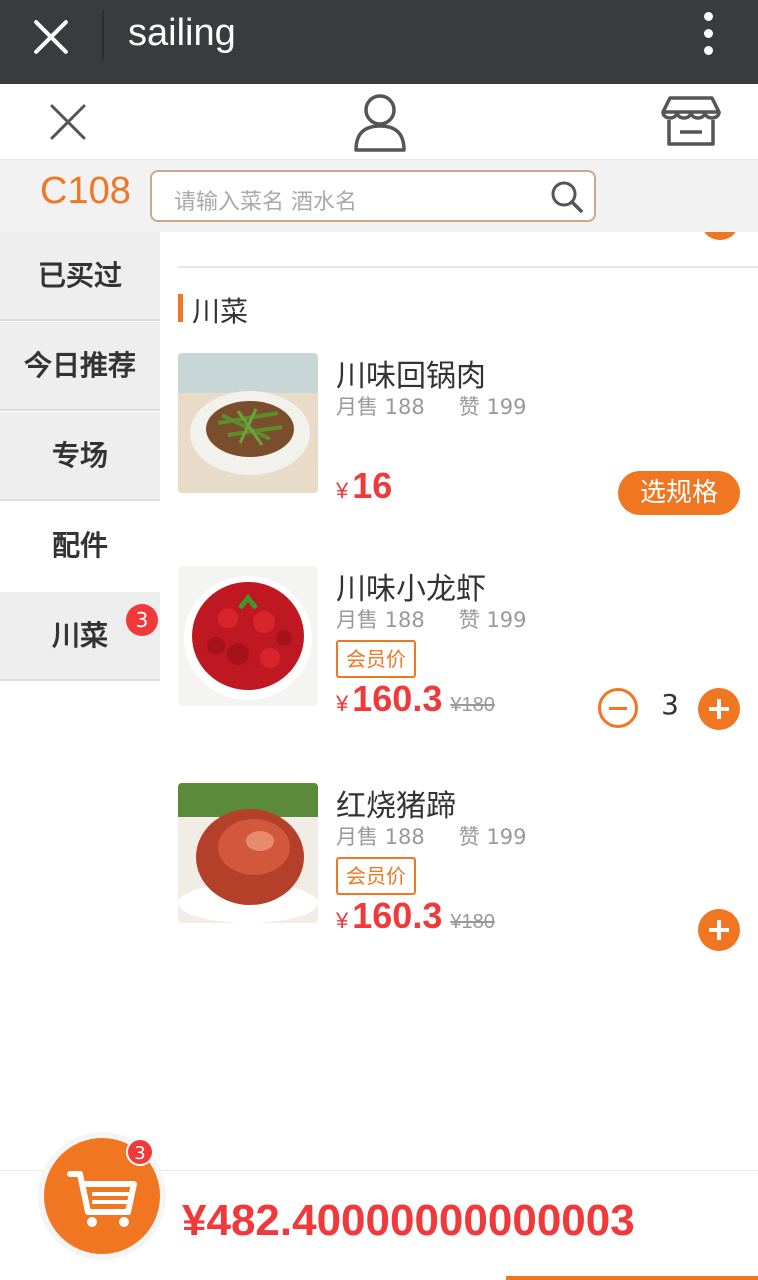 The width and height of the screenshot is (758, 1280). What do you see at coordinates (411, 589) in the screenshot?
I see `dish-name: 川味小龙虾` at bounding box center [411, 589].